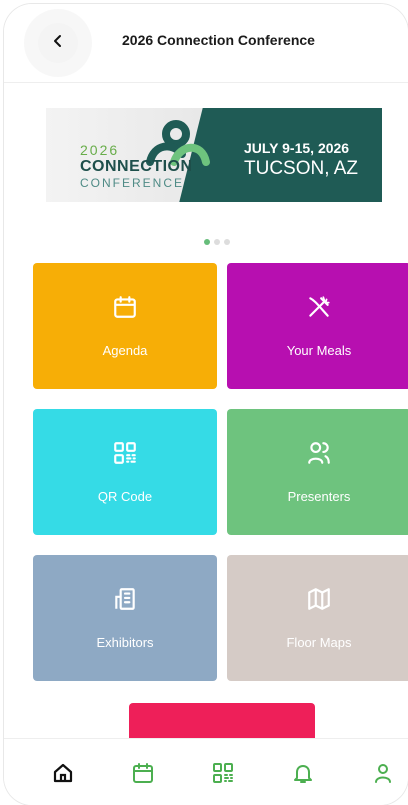 This screenshot has height=805, width=408. I want to click on banner-brand-line1: CONNECTION, so click(136, 166).